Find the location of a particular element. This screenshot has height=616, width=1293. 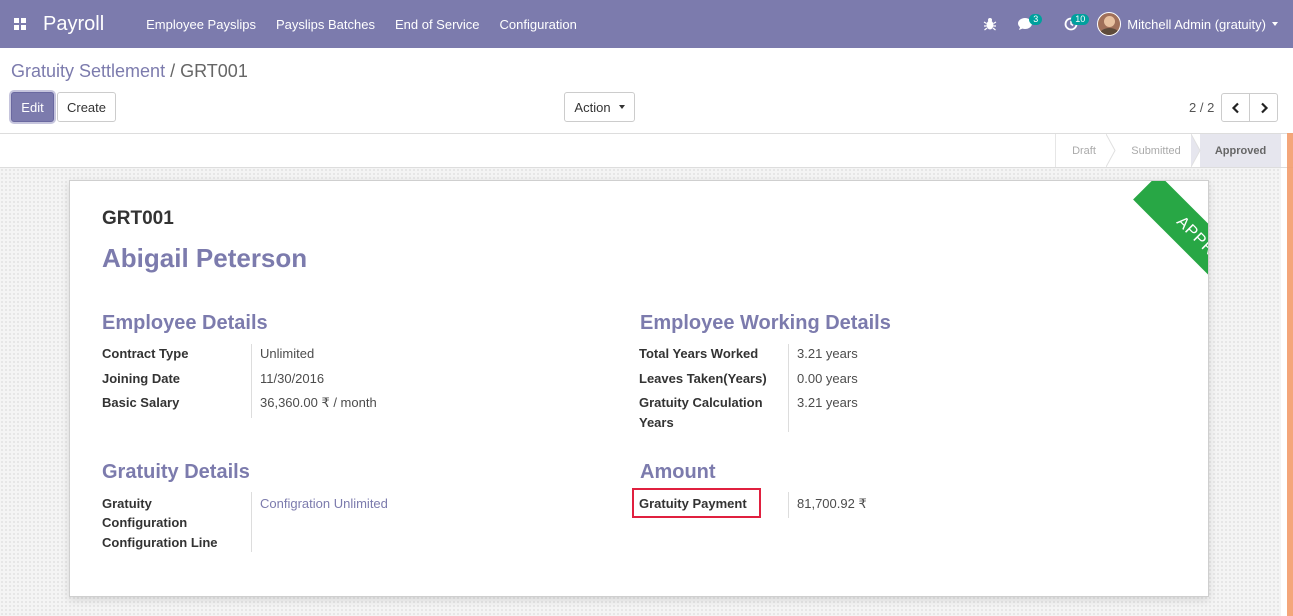

total-years-label: Total Years Worked is located at coordinates (699, 353).